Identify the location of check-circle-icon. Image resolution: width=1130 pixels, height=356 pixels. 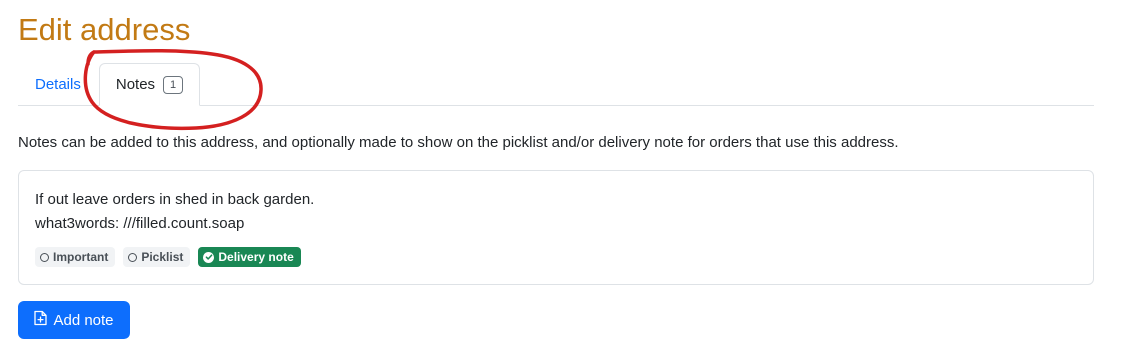
(209, 257).